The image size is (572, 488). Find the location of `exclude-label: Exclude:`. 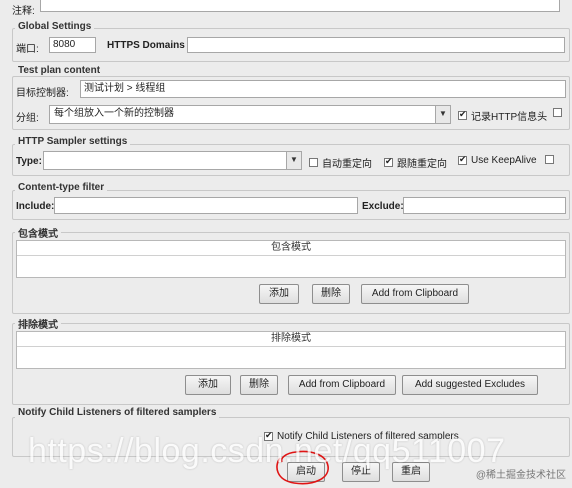

exclude-label: Exclude: is located at coordinates (383, 206).